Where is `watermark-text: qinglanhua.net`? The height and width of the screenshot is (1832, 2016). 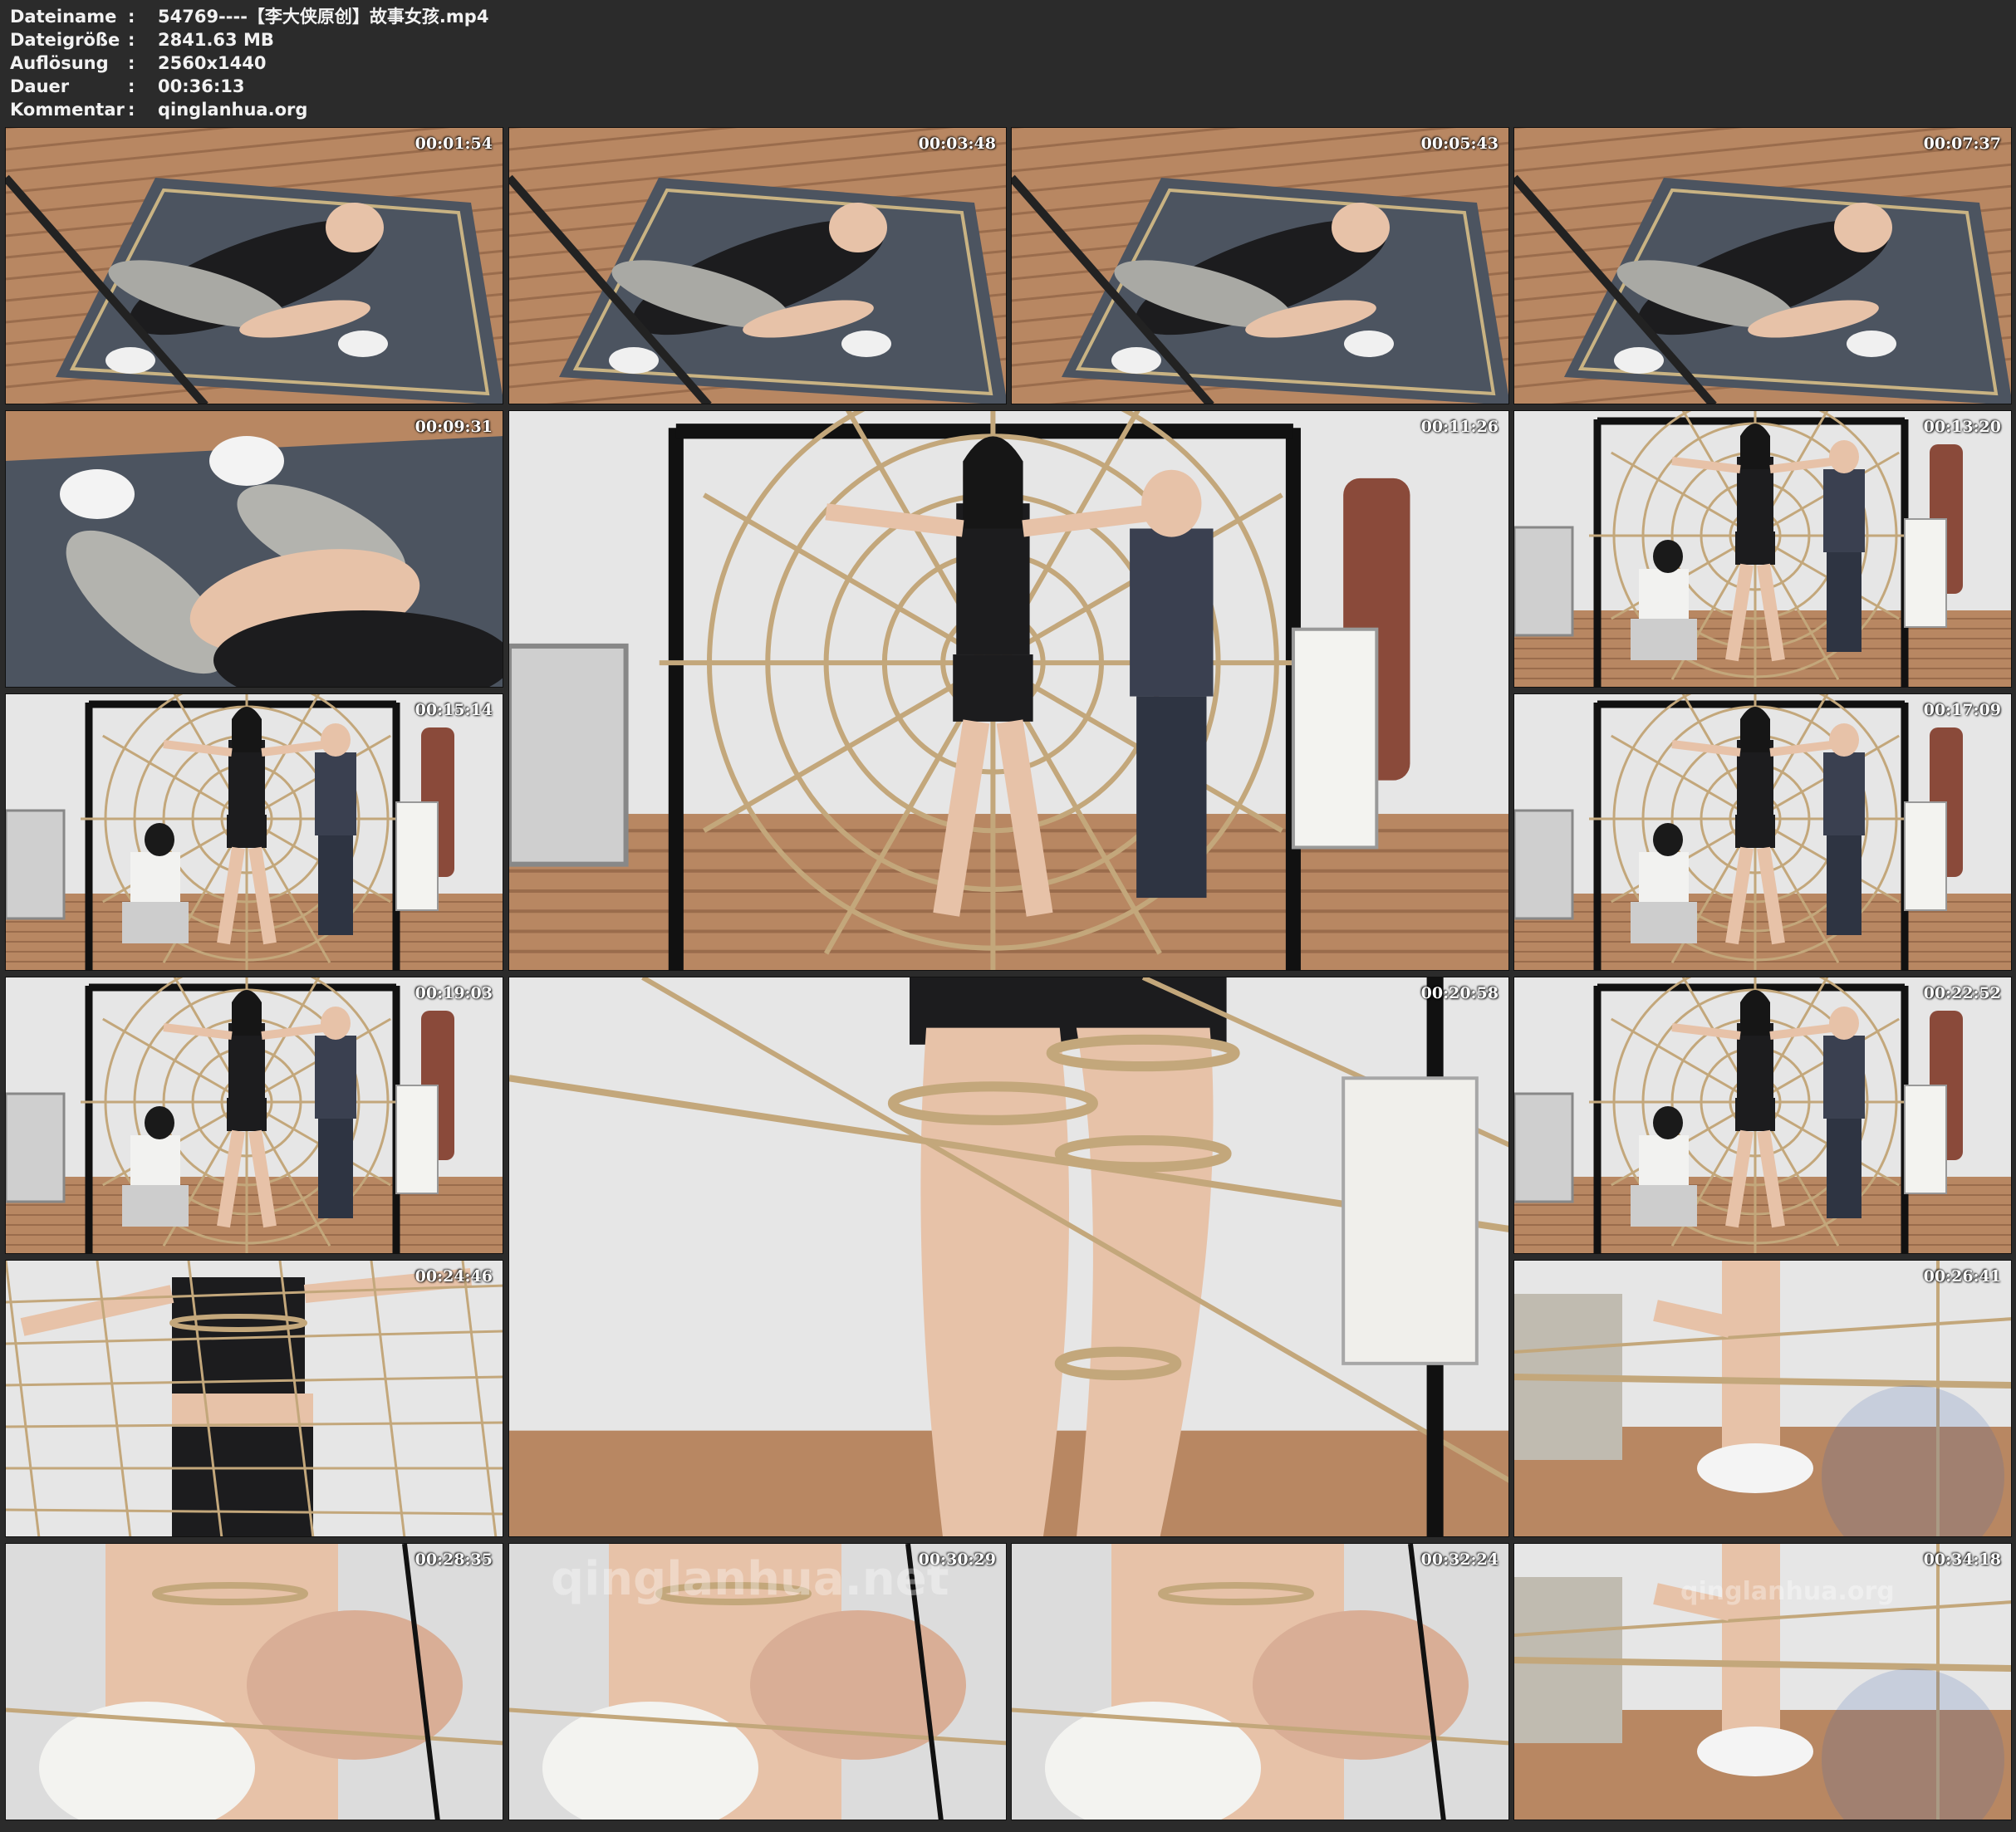
watermark-text: qinglanhua.net is located at coordinates (750, 1579).